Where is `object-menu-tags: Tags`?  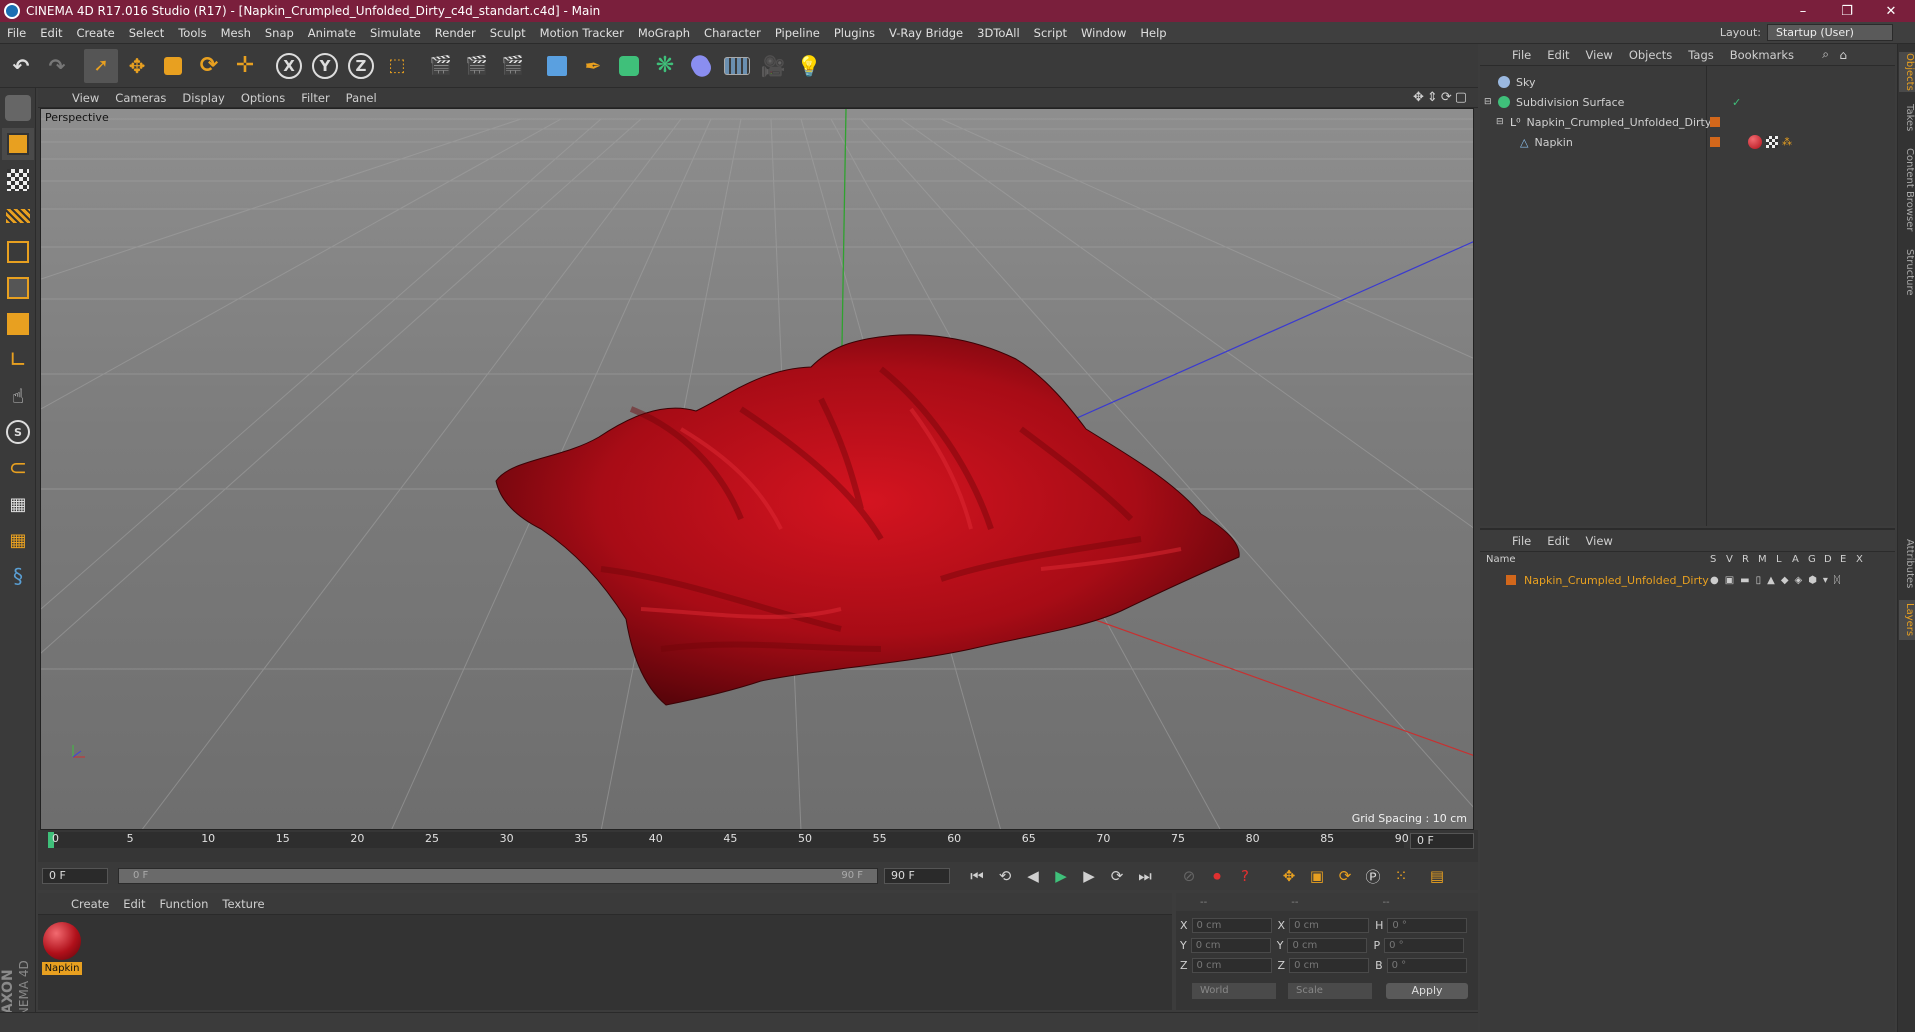 object-menu-tags: Tags is located at coordinates (1700, 55).